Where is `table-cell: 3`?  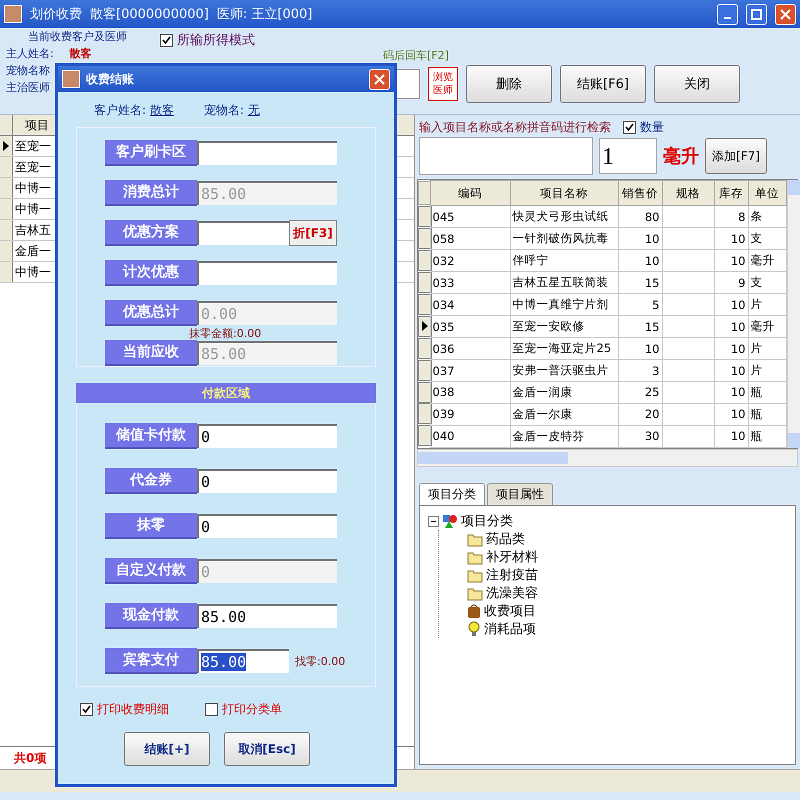
table-cell: 3 is located at coordinates (640, 371).